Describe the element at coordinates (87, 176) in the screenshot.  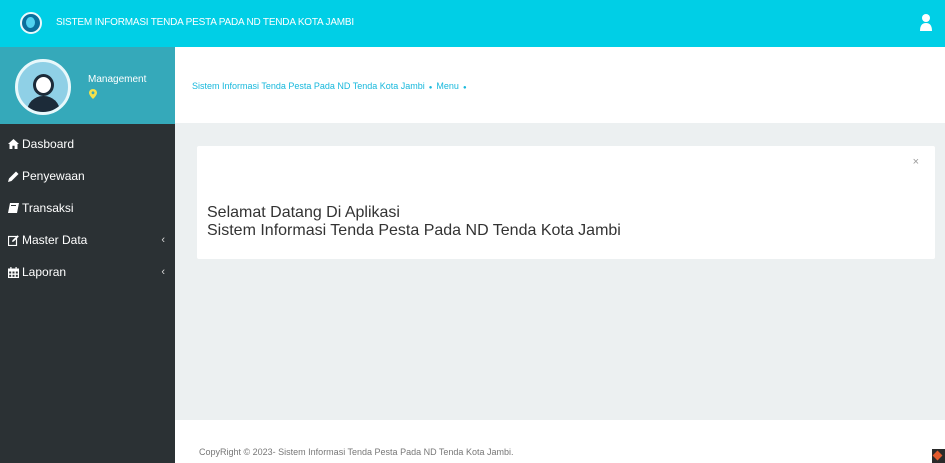
I see `sidebar-item-penyewaan: Penyewaan` at that location.